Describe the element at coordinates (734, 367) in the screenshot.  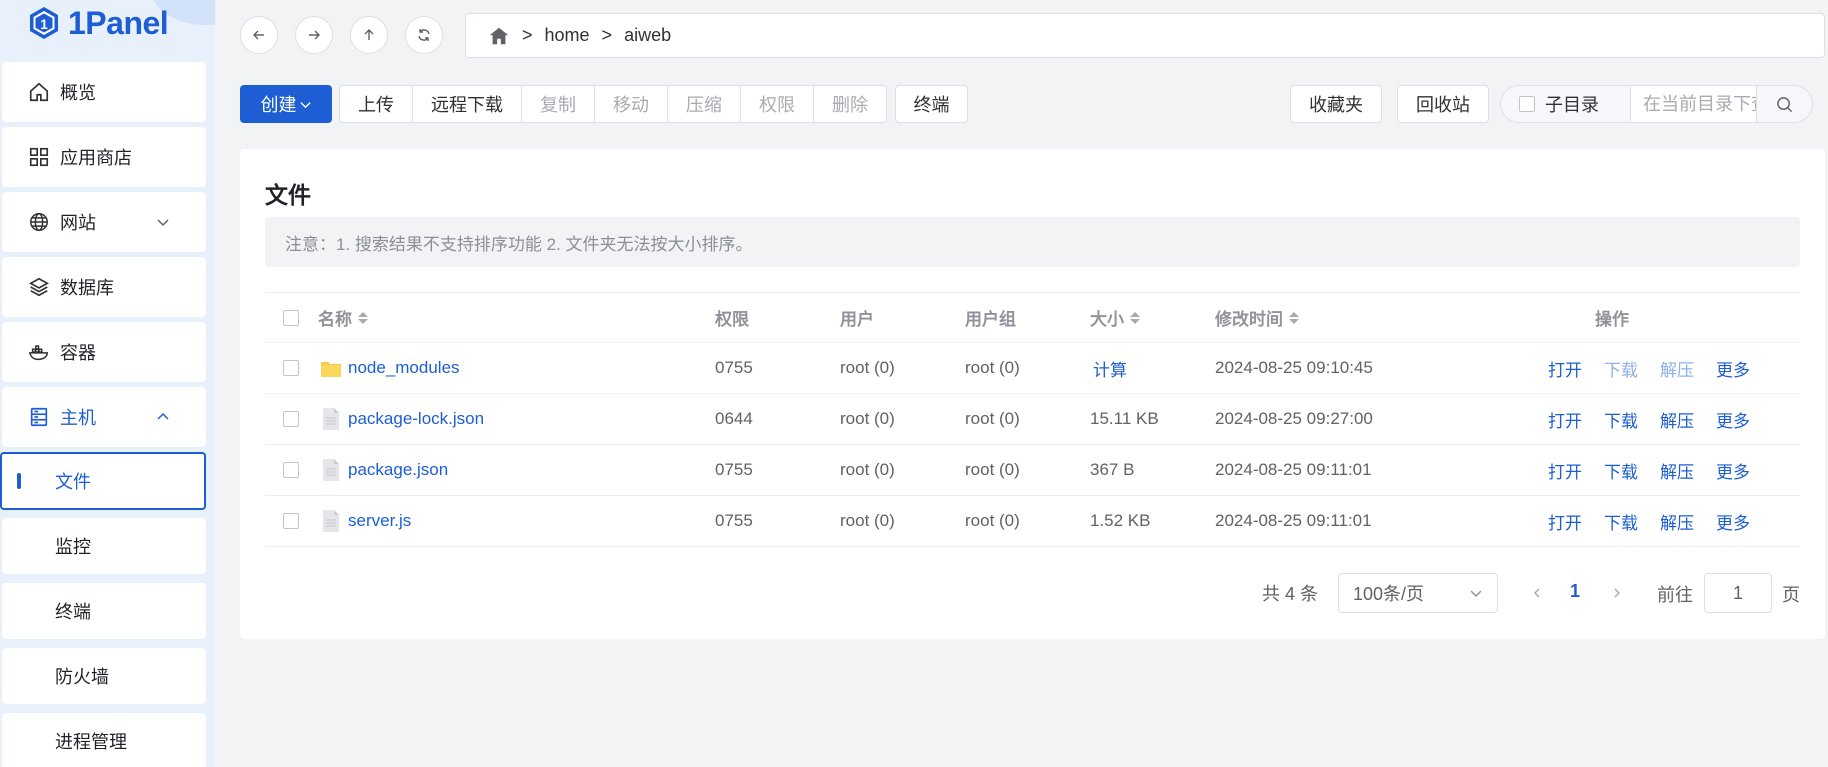
I see `file-mode: 0755` at that location.